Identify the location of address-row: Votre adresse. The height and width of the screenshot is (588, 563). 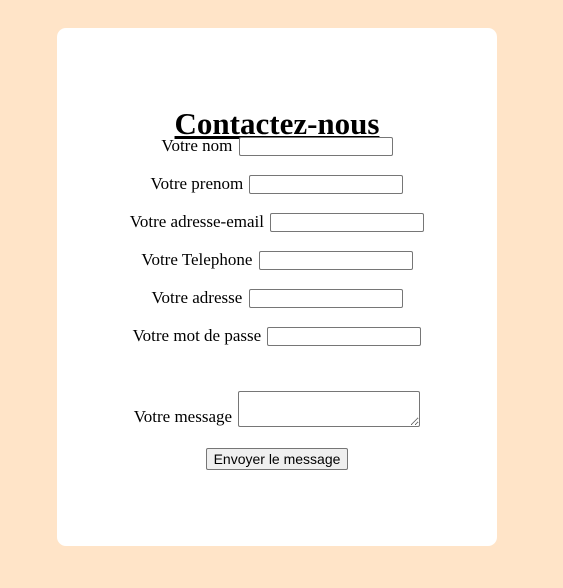
(277, 297).